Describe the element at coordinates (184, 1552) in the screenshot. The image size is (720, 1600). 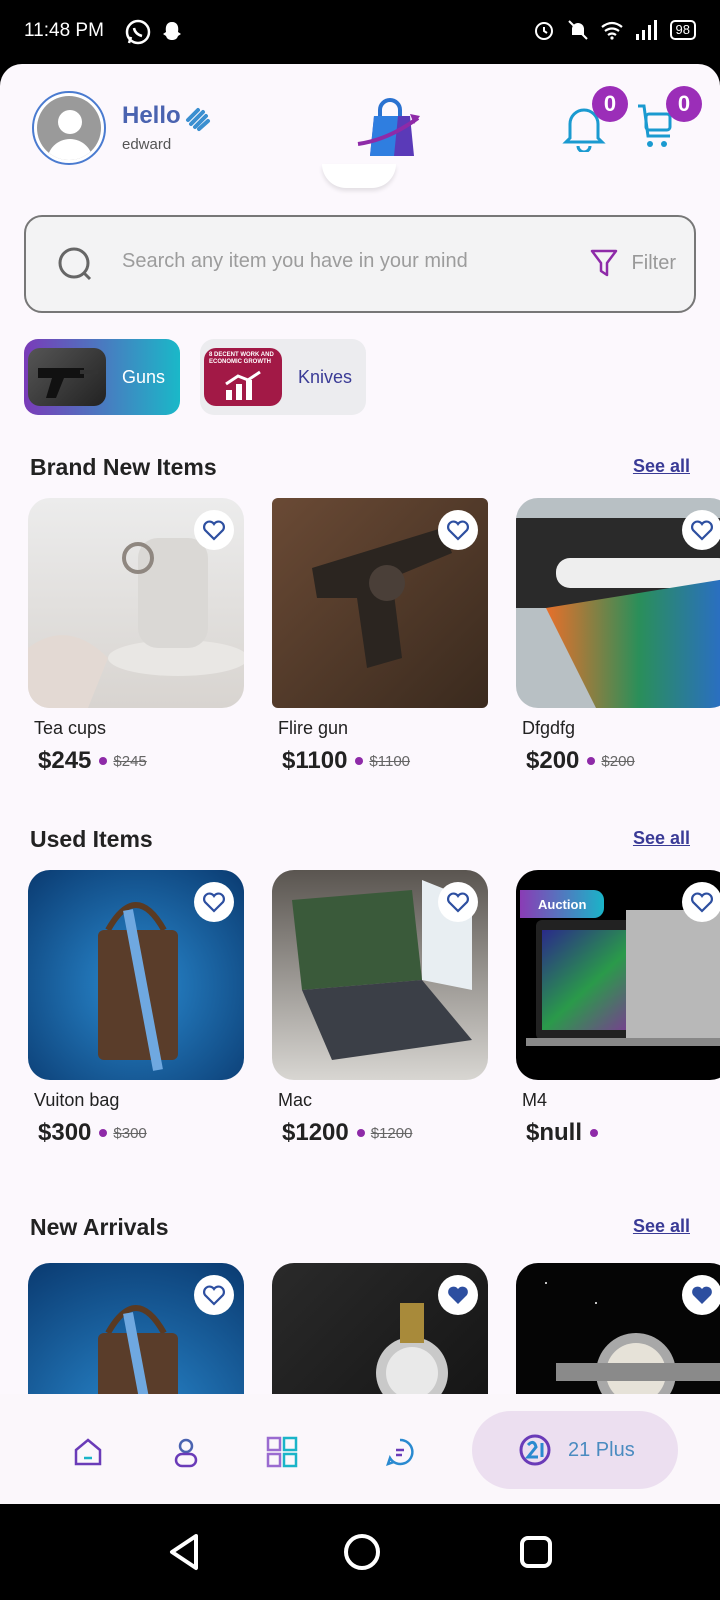
I see `back-icon` at that location.